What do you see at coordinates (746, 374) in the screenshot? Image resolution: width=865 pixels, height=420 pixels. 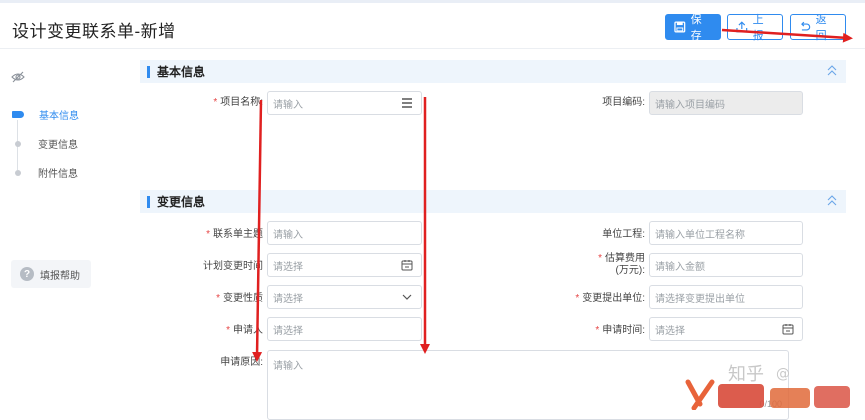 I see `svg-text: 知乎` at bounding box center [746, 374].